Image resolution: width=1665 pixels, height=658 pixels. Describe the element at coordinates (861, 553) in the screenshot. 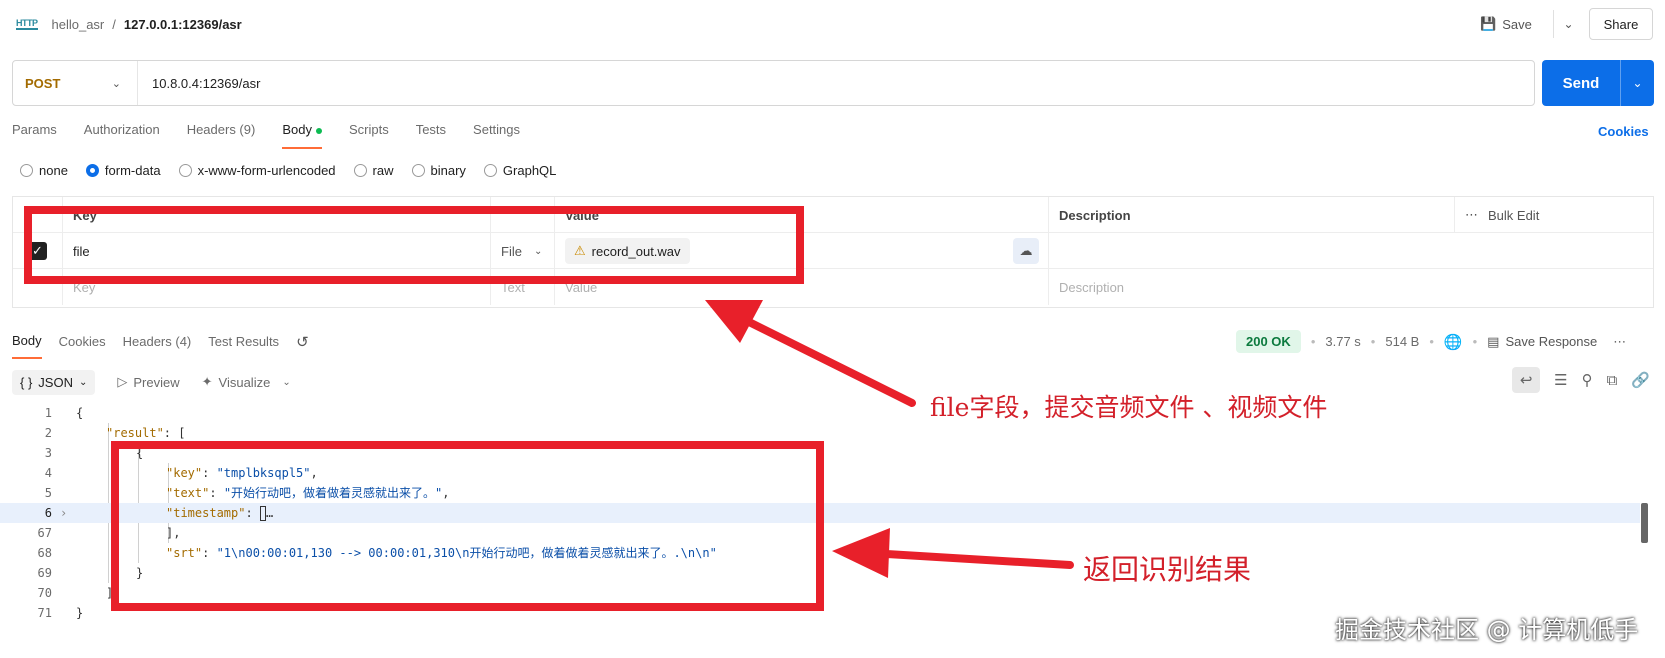

I see `arrow-head-result` at that location.